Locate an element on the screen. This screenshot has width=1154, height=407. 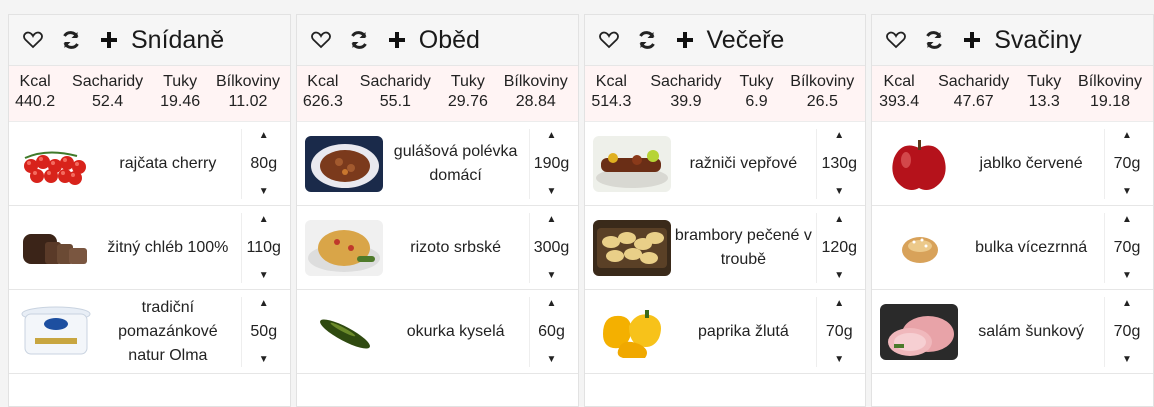
food-item: ražniči vepřové ▲ 130g ▼ is located at coordinates (725, 164).